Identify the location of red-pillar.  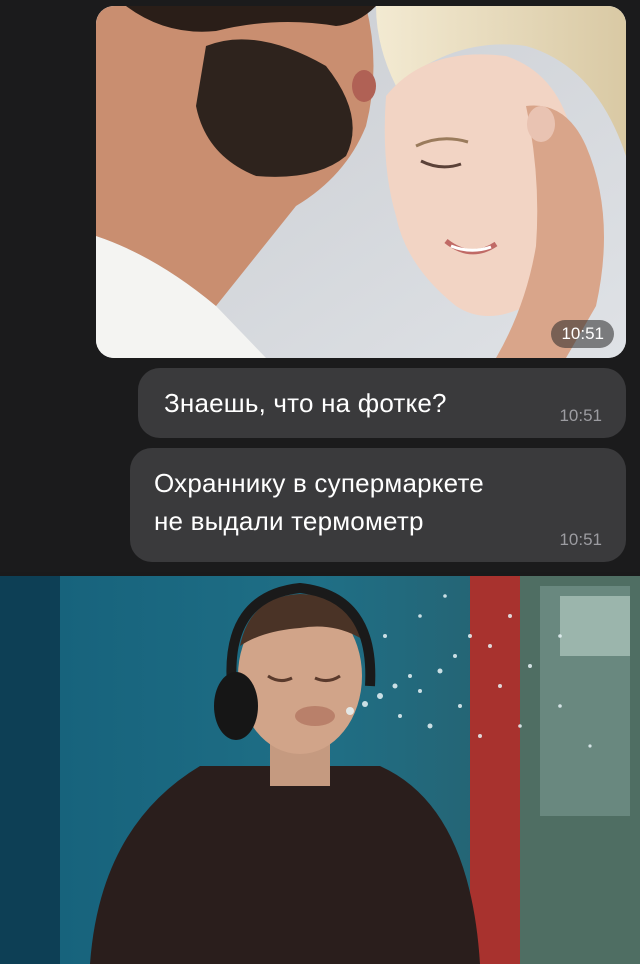
(495, 770).